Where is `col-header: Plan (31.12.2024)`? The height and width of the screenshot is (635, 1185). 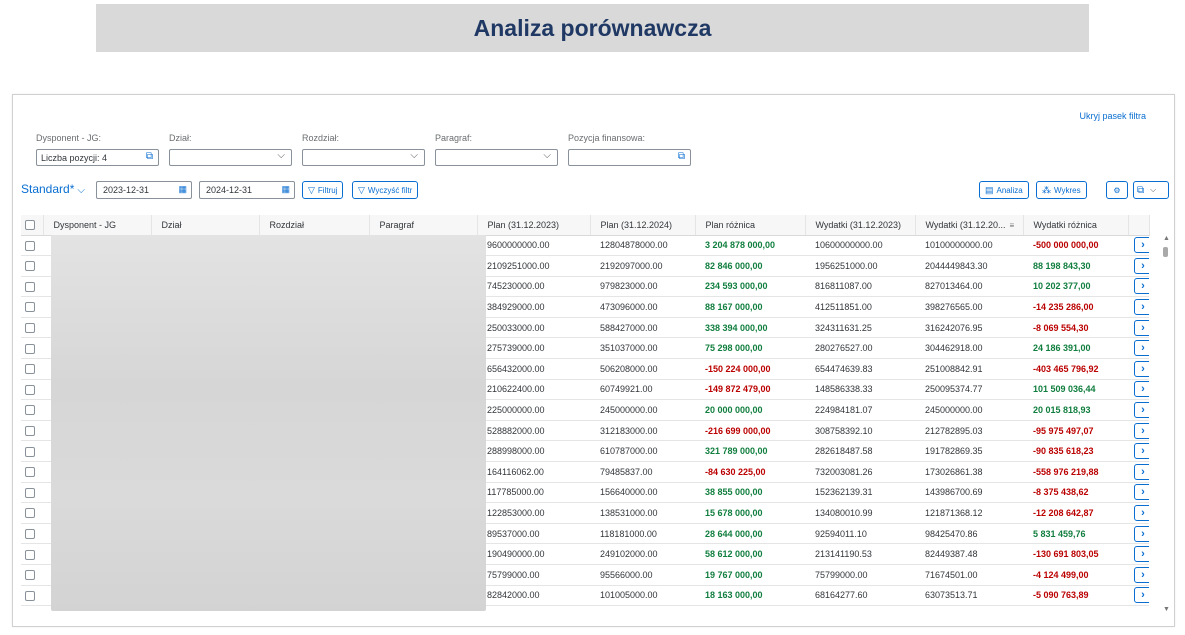 col-header: Plan (31.12.2024) is located at coordinates (643, 225).